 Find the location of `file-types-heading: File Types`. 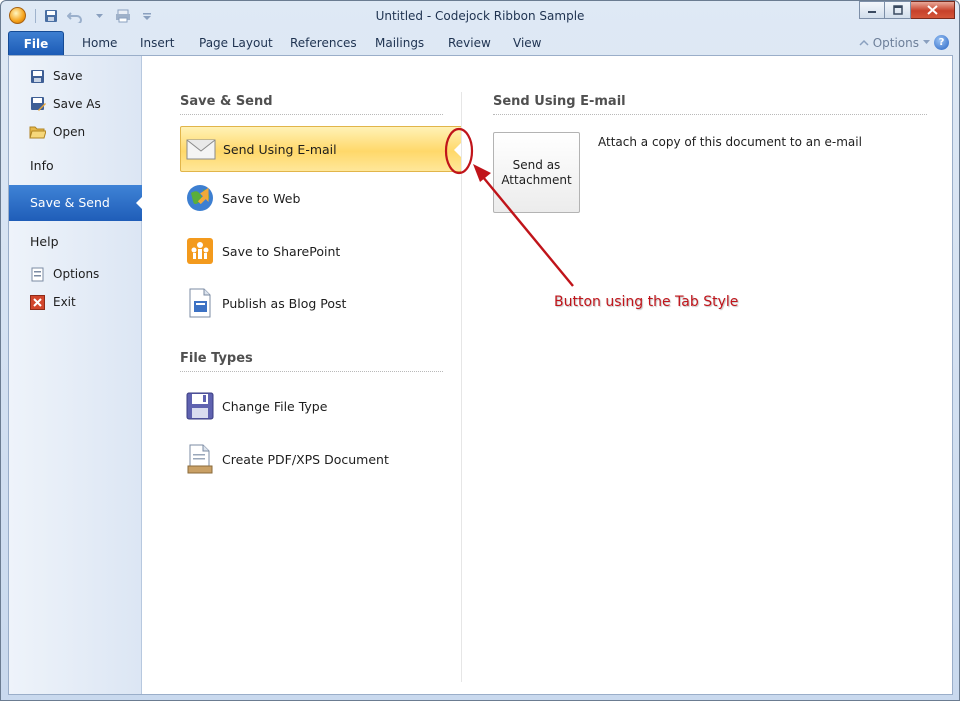

file-types-heading: File Types is located at coordinates (216, 358).